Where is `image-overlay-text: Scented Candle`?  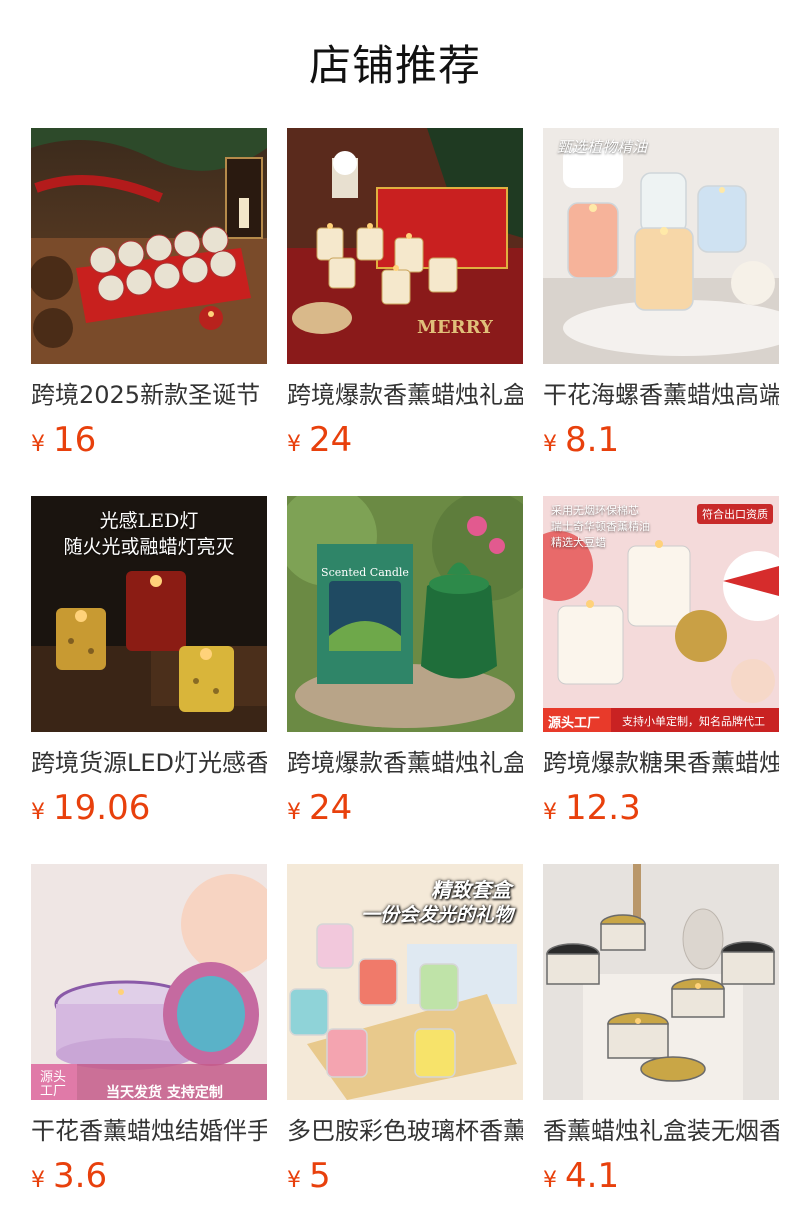
image-overlay-text: Scented Candle is located at coordinates (365, 572).